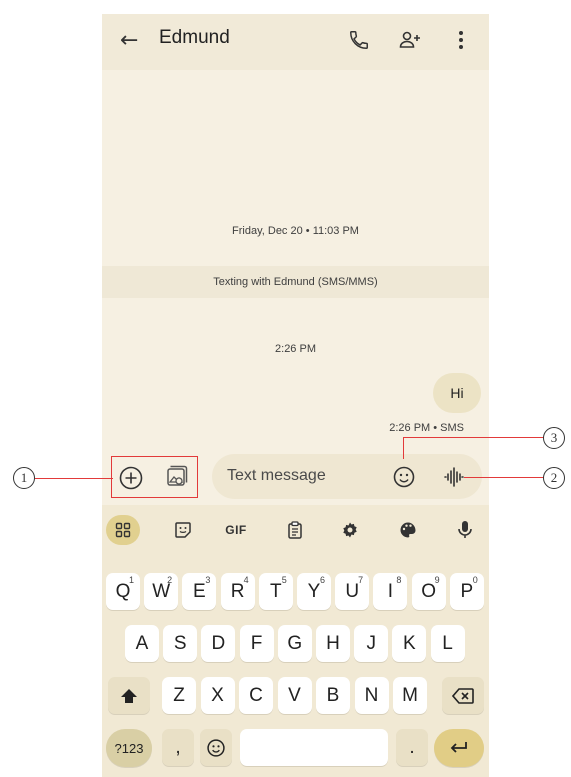 Image resolution: width=571 pixels, height=777 pixels. Describe the element at coordinates (554, 438) in the screenshot. I see `callout-3: 3` at that location.